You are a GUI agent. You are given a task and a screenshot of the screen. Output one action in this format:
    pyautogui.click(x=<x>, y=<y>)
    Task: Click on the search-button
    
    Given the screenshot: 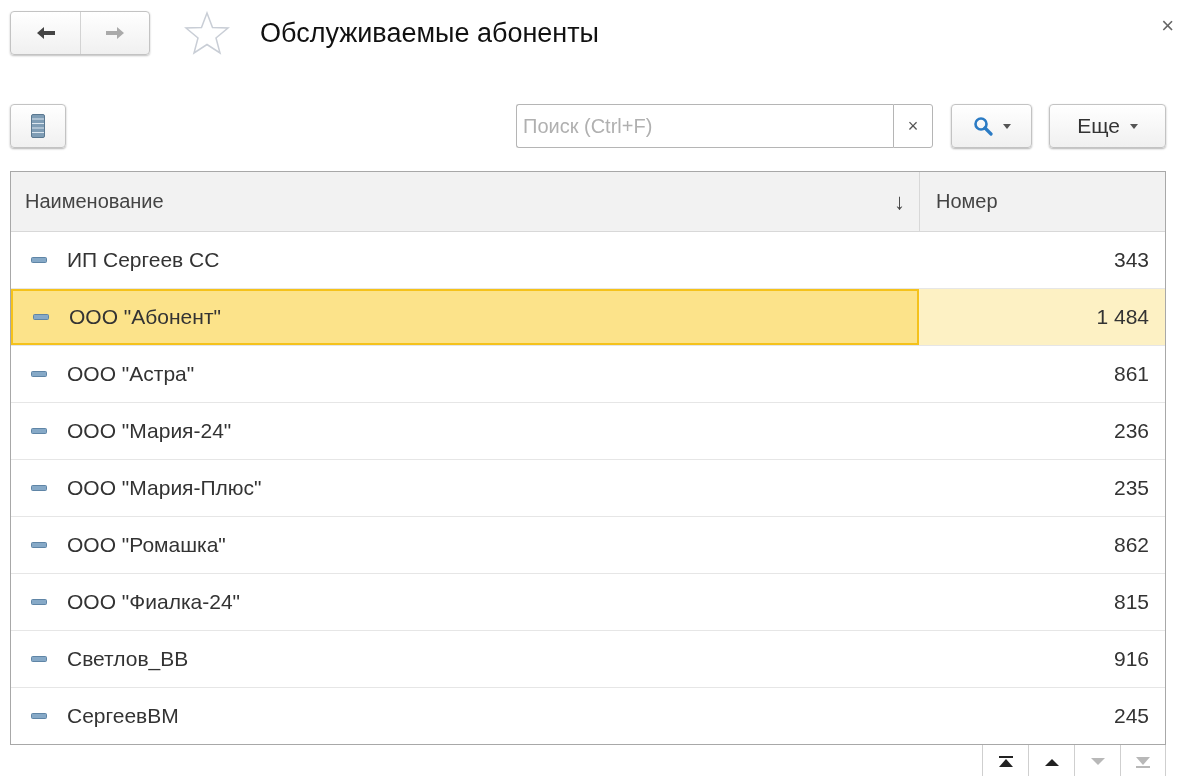 What is the action you would take?
    pyautogui.click(x=991, y=126)
    